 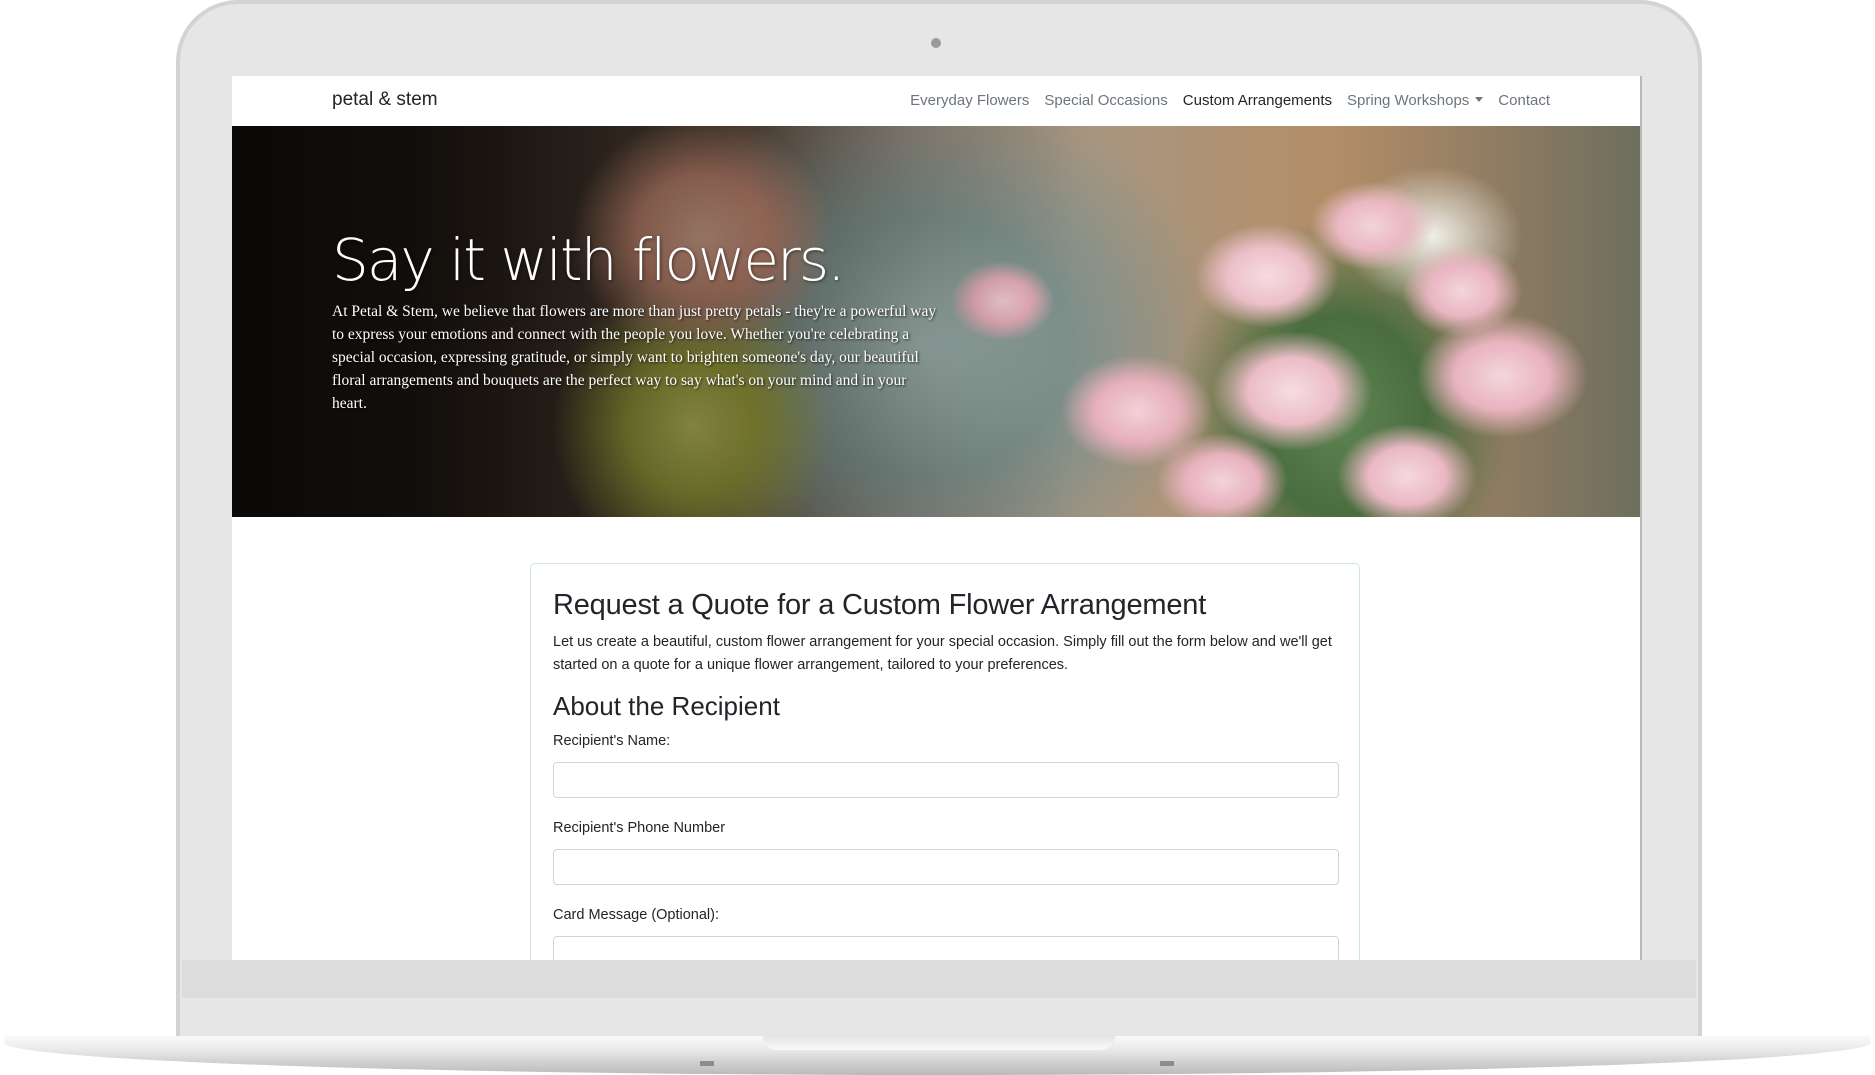 I want to click on nav-dropdown-spring-workshops: Spring Workshops, so click(x=1415, y=100).